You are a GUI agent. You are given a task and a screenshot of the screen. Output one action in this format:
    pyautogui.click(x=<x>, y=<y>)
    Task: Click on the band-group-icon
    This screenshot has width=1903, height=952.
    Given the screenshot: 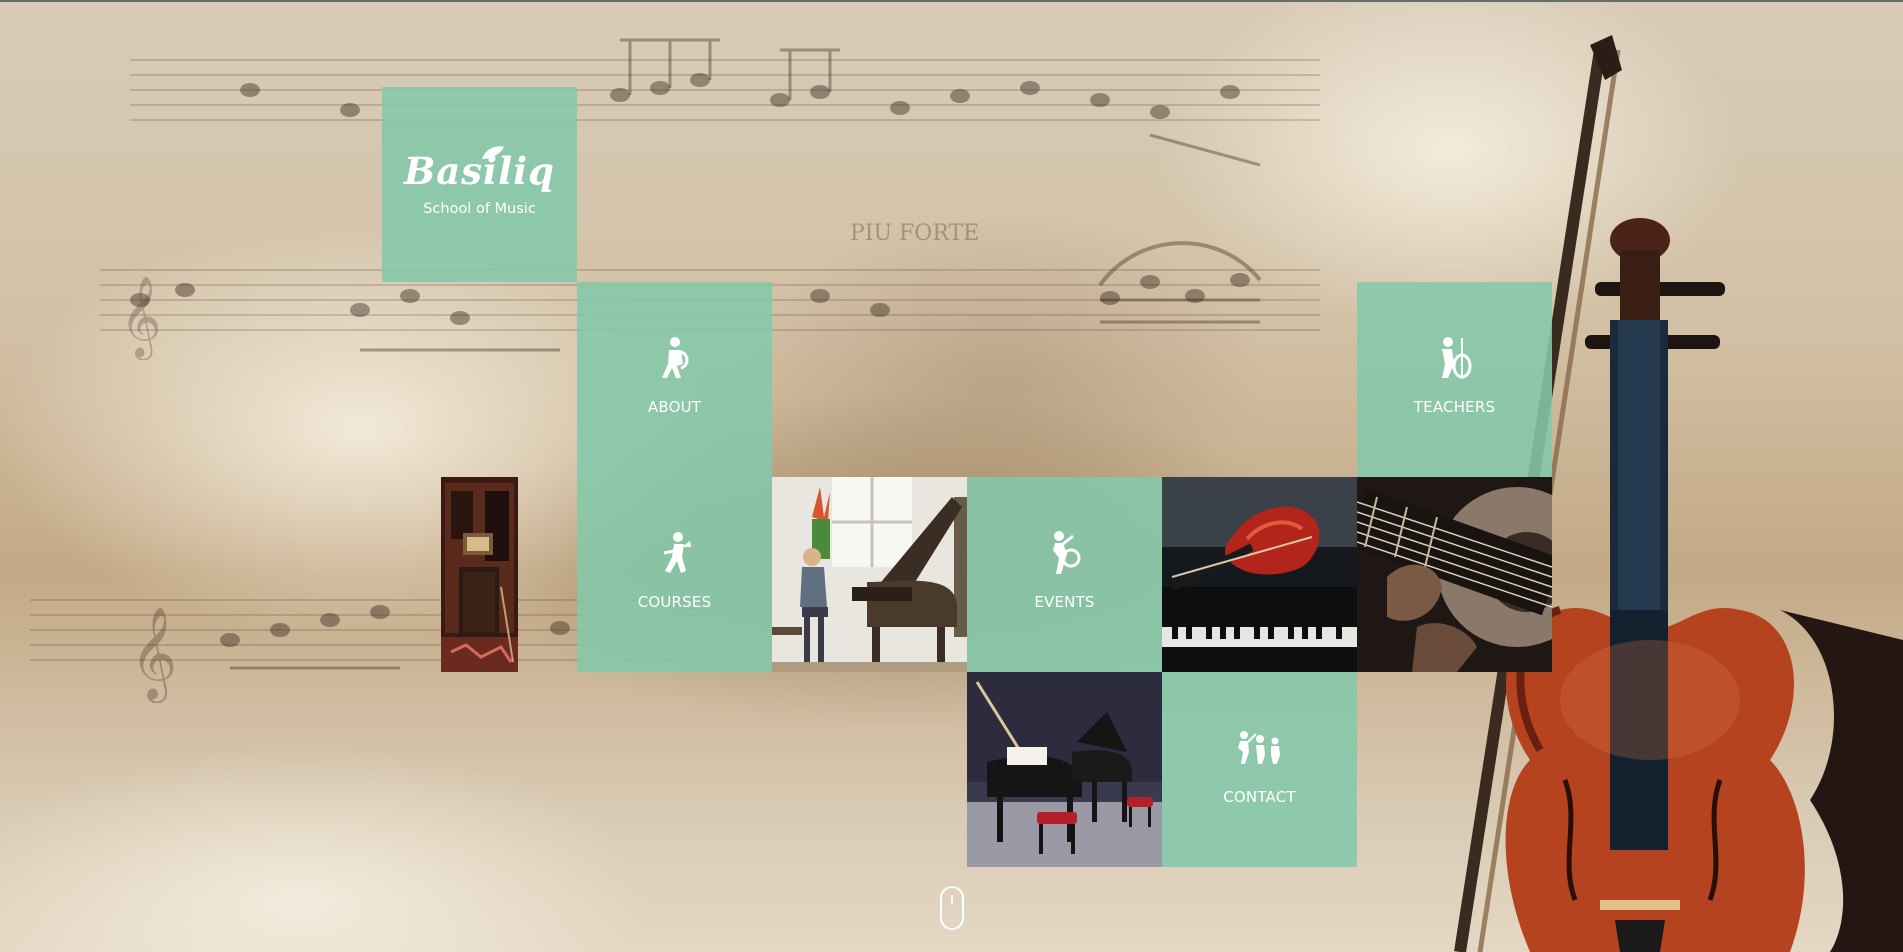 What is the action you would take?
    pyautogui.click(x=1258, y=747)
    